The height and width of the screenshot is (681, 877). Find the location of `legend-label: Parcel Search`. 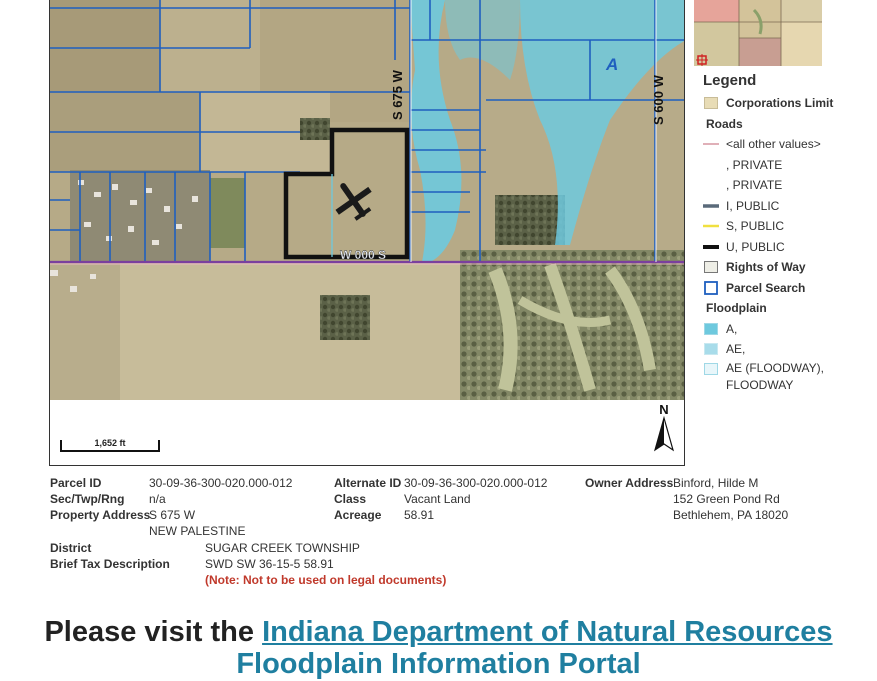

legend-label: Parcel Search is located at coordinates (766, 287).